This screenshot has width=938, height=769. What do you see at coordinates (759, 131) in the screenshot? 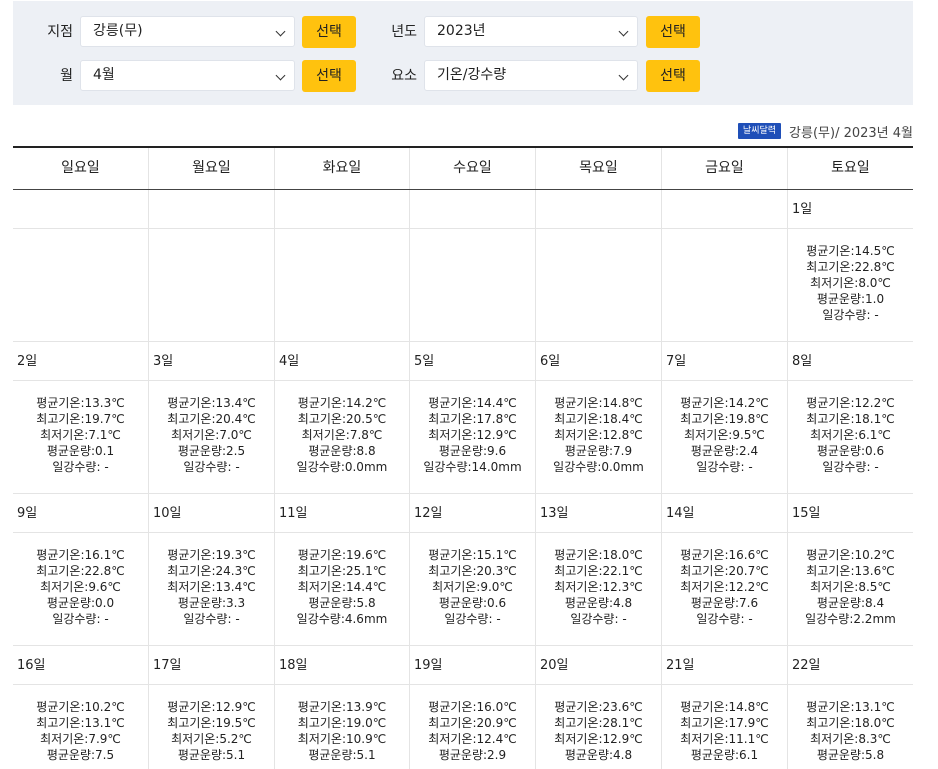
I see `weather-calendar-badge: 날씨달력` at bounding box center [759, 131].